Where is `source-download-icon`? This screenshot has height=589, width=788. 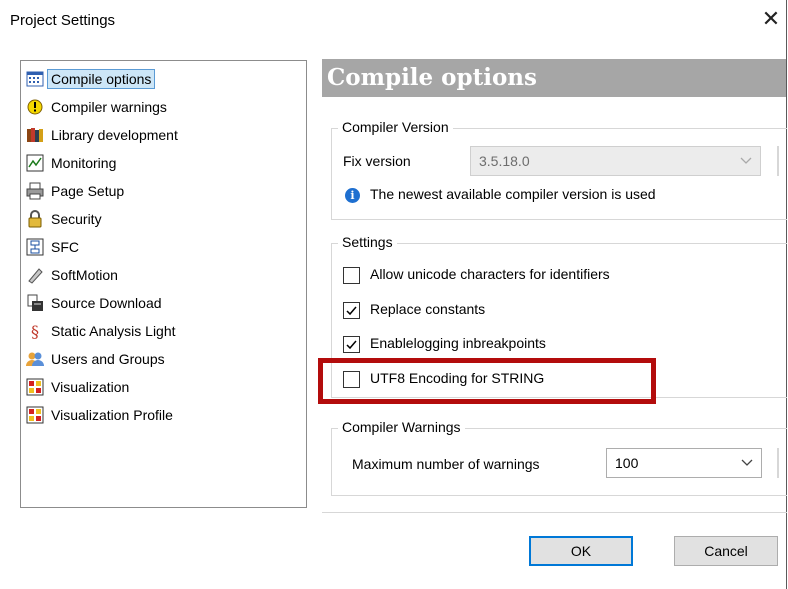 source-download-icon is located at coordinates (35, 303).